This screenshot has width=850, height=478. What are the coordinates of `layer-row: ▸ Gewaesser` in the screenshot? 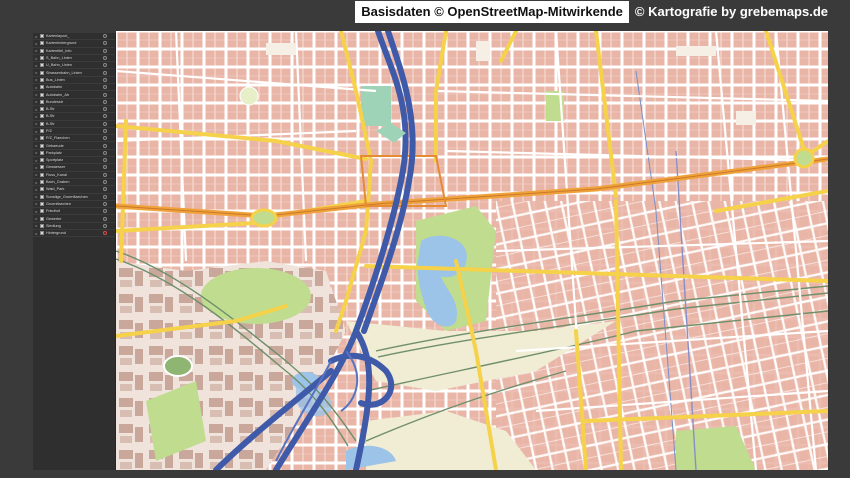 It's located at (74, 168).